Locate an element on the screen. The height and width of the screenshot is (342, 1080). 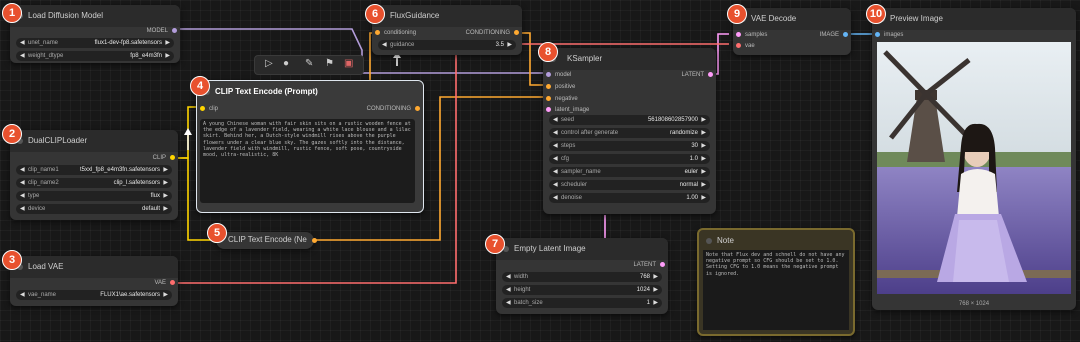
cfg-input: ◀ cfg 1.0 ▶ is located at coordinates (629, 159).